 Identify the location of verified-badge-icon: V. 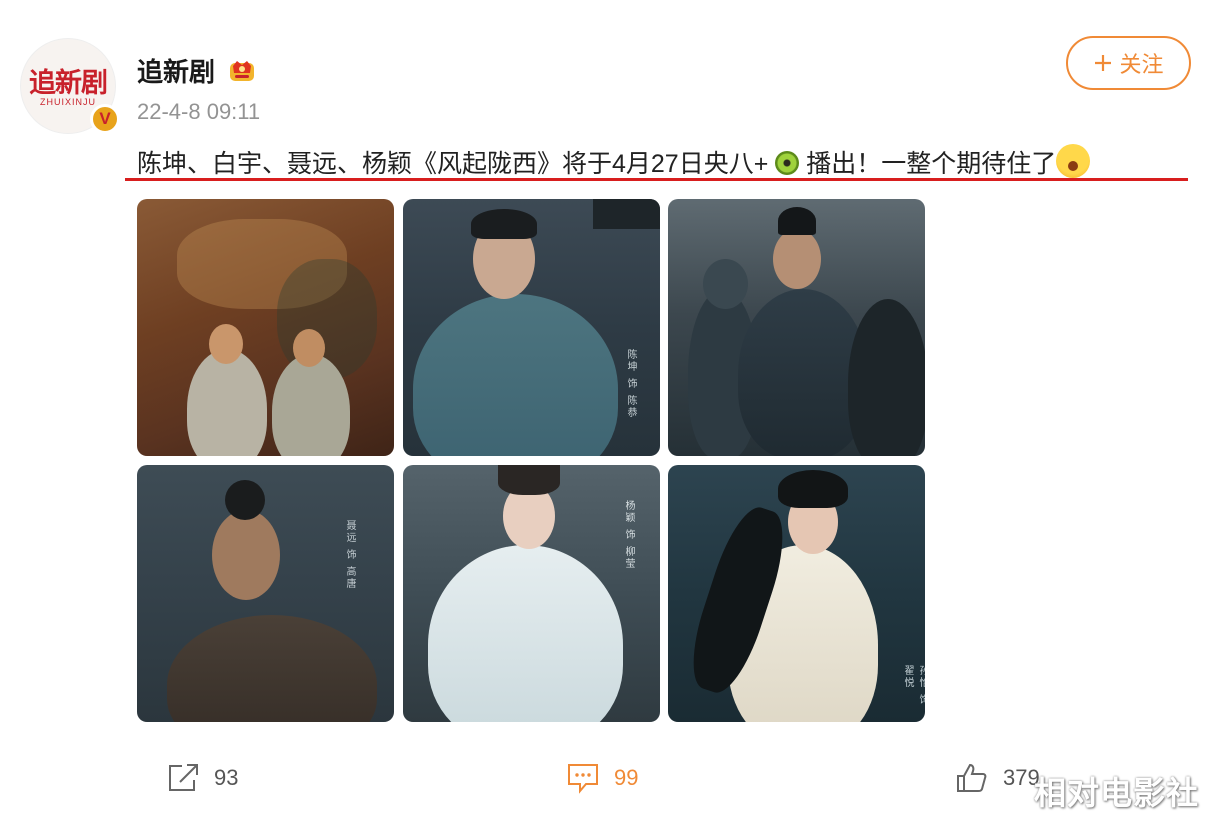
(105, 119).